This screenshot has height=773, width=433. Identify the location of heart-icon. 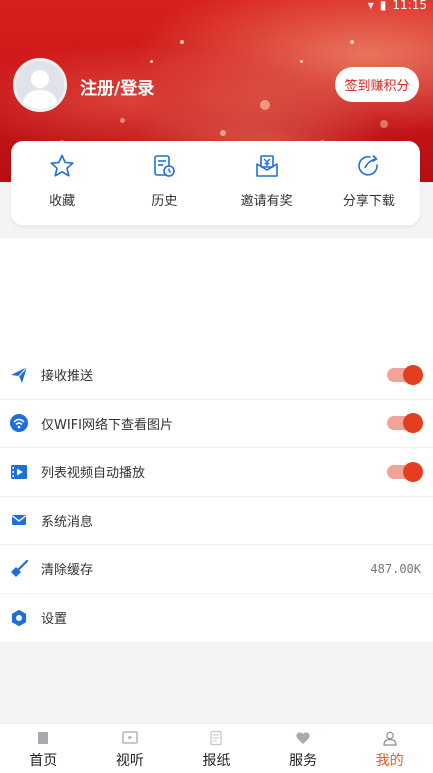
(303, 738).